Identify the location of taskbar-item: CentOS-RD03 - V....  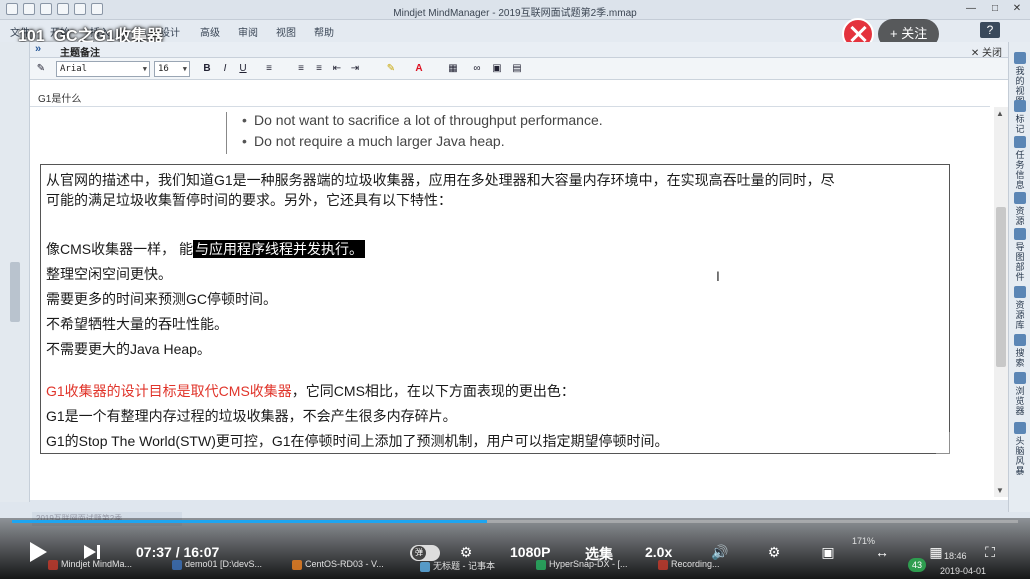
(338, 564).